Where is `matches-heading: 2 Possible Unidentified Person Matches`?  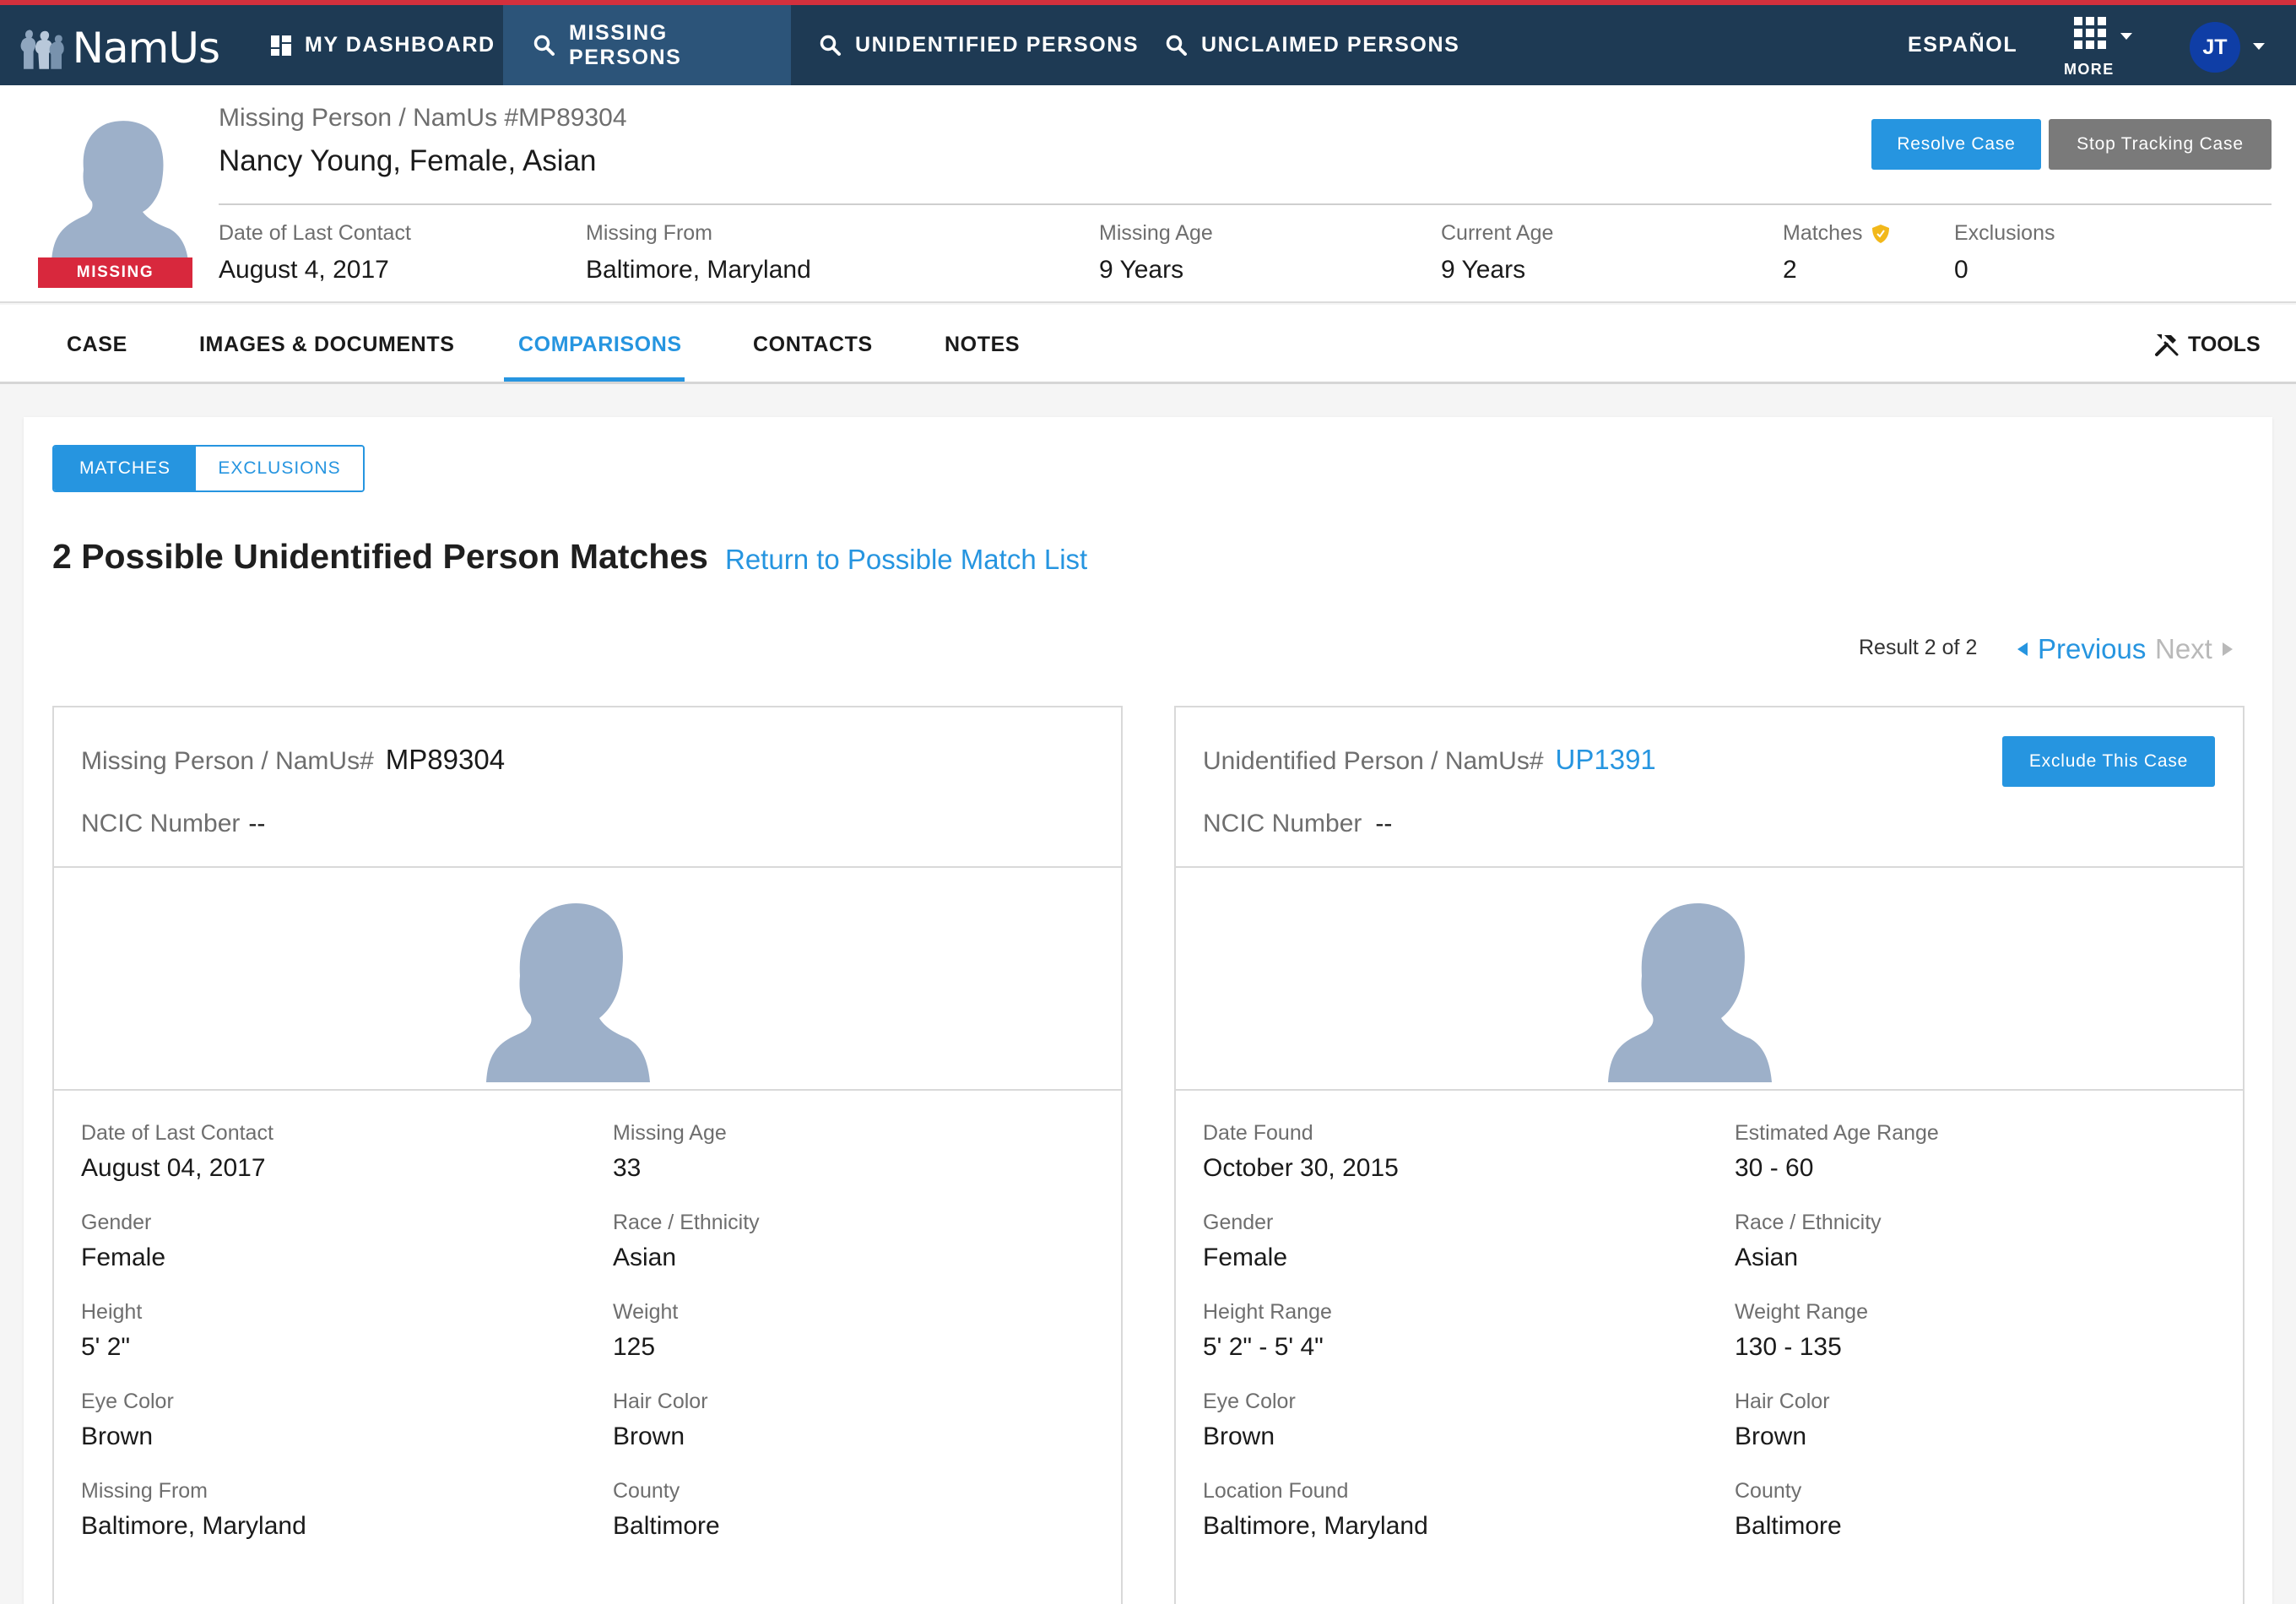
matches-heading: 2 Possible Unidentified Person Matches is located at coordinates (380, 556).